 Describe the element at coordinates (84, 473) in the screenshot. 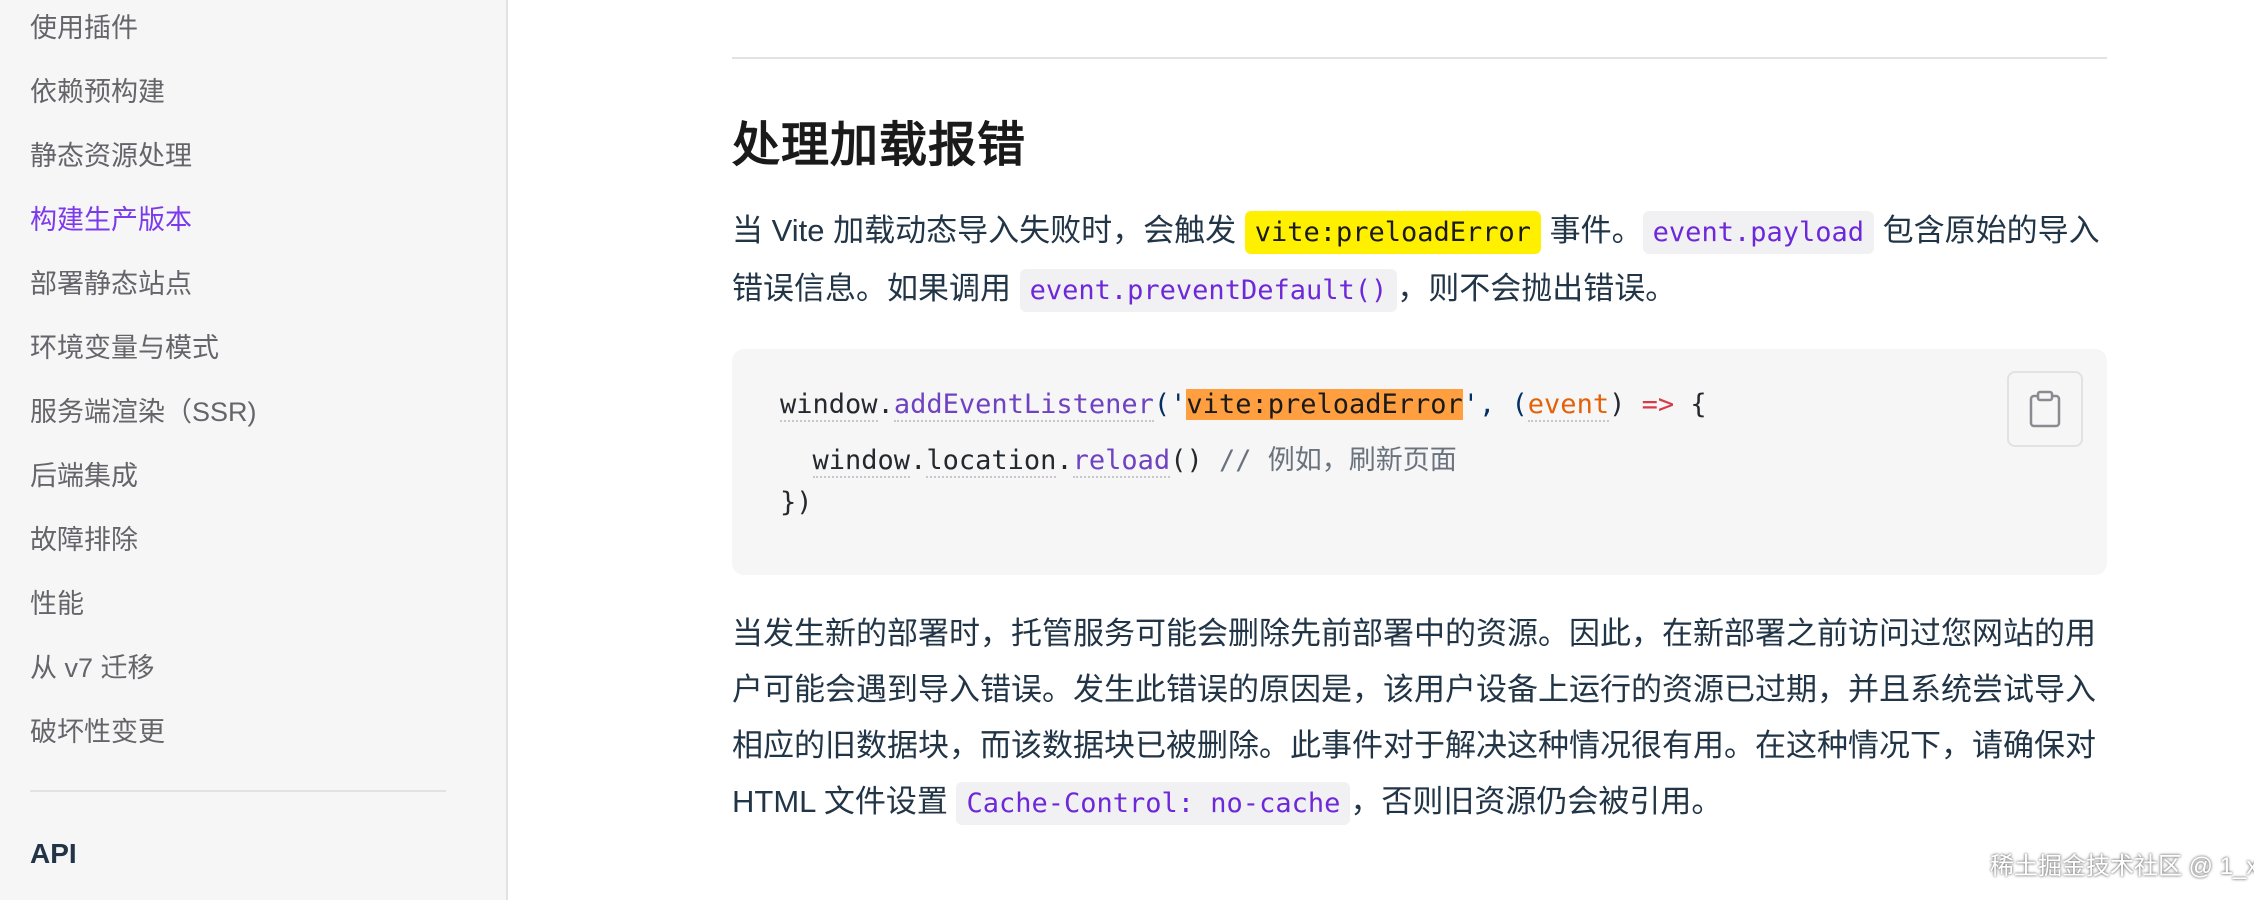

I see `sidebar-item-backend-integration: 后端集成` at that location.